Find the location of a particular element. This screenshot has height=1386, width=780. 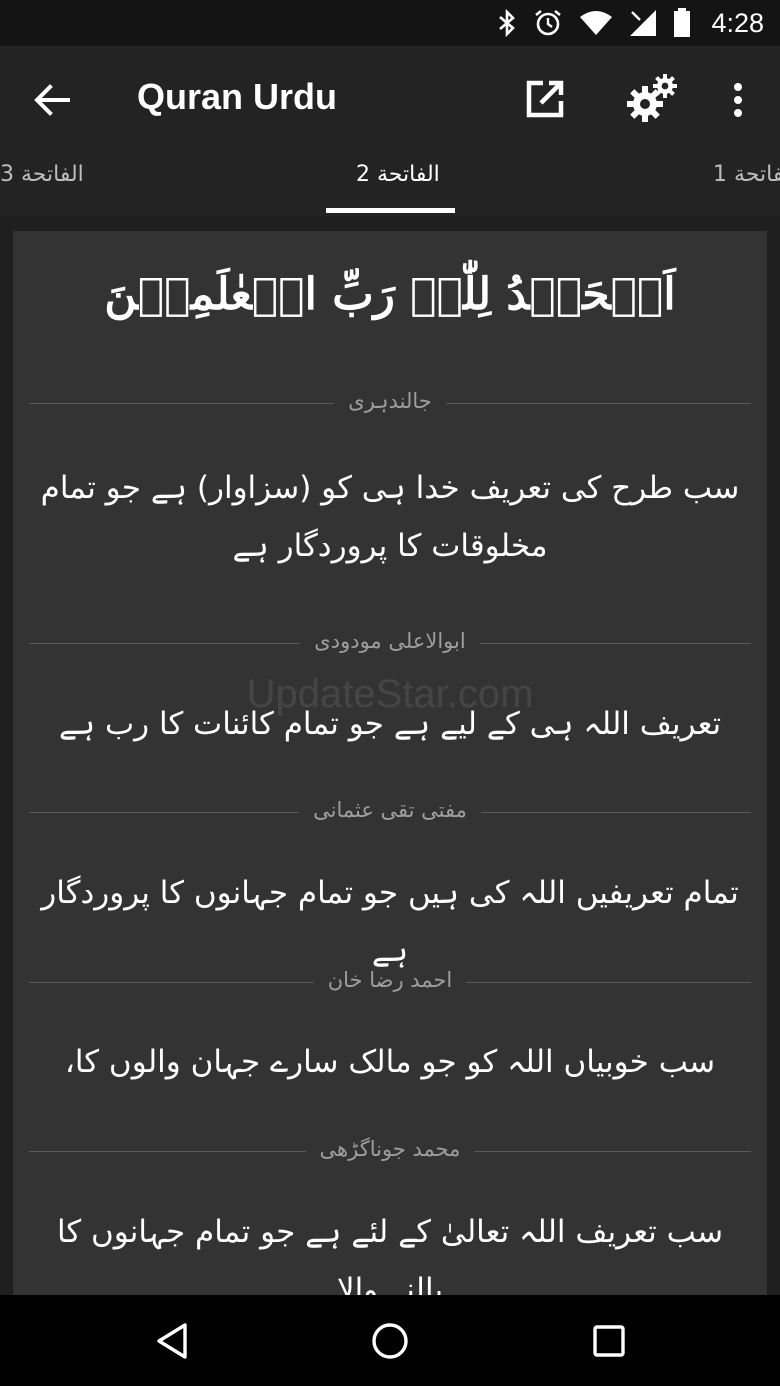

ayah-arabic-text: اَلۡحَمۡدُ لِلّٰہِ رَبِّ الۡعٰلَمِیۡنَ is located at coordinates (390, 294).